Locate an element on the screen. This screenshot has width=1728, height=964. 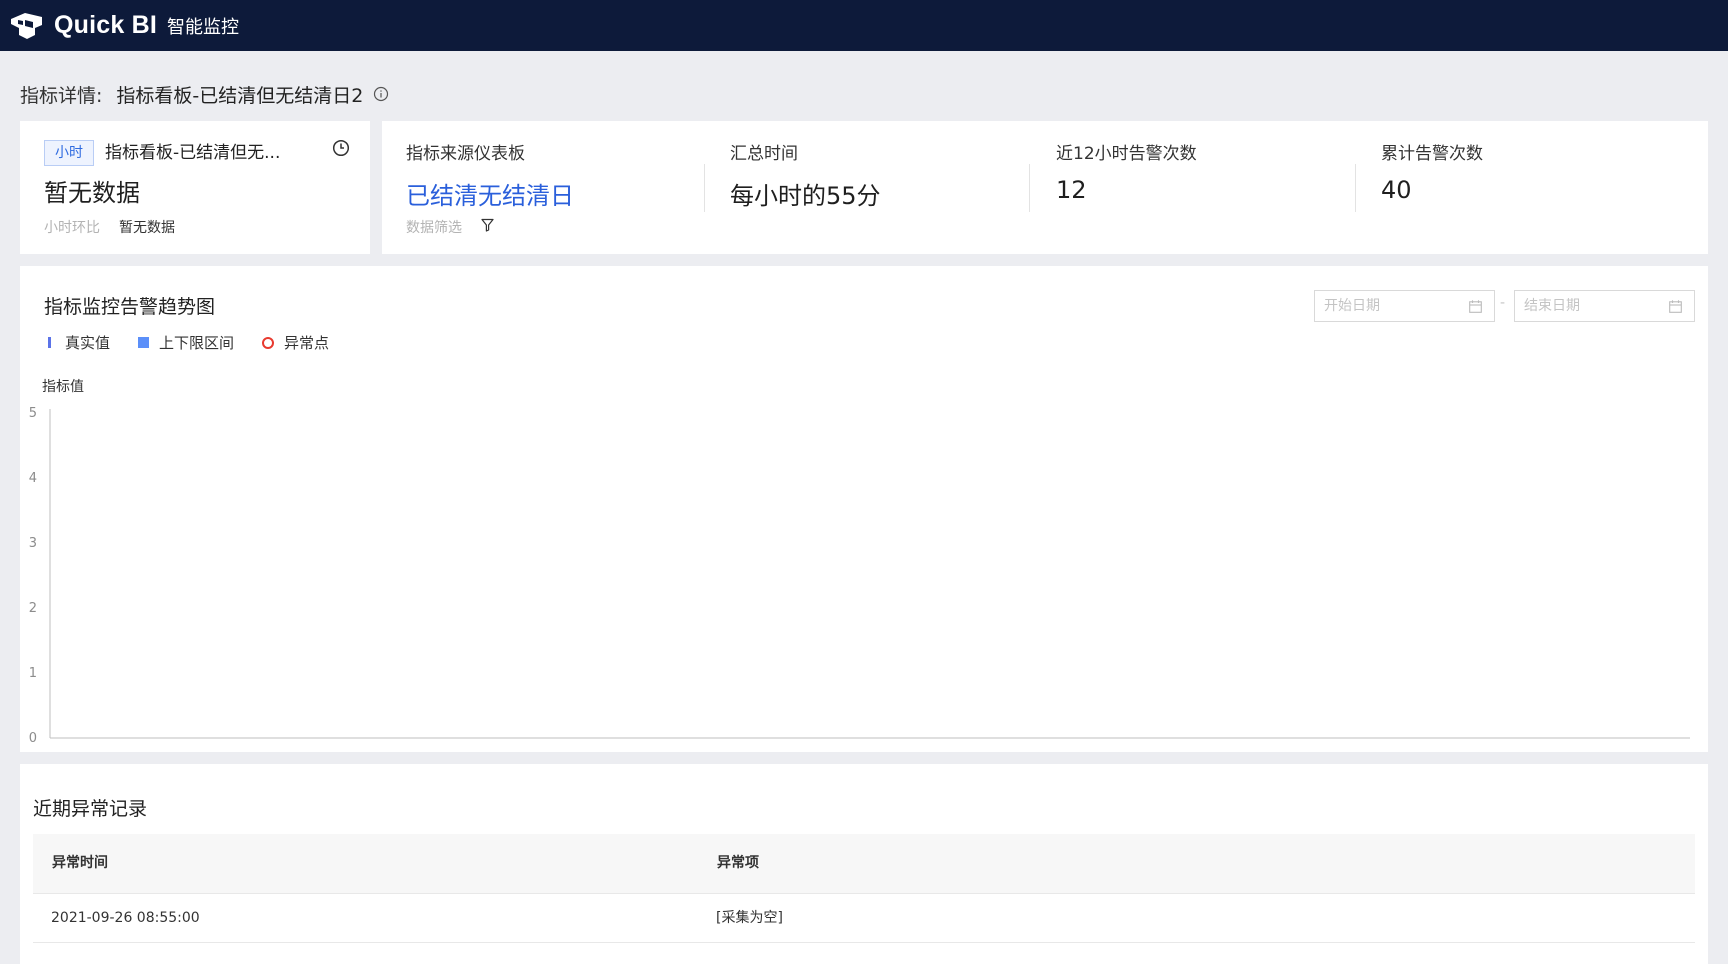
page-title: 指标详情: 指标看板-已结清但无结清日2 is located at coordinates (204, 94).